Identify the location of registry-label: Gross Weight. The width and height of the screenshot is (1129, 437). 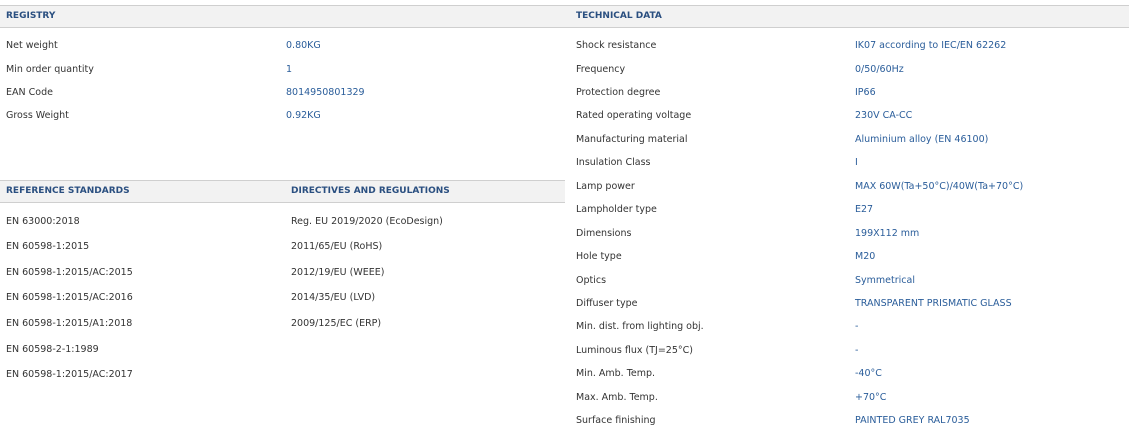
(37, 115).